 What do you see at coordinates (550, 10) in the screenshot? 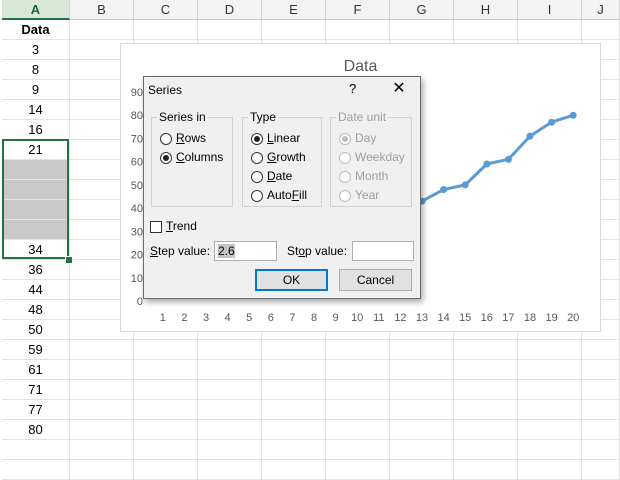
I see `column-header-i: I` at bounding box center [550, 10].